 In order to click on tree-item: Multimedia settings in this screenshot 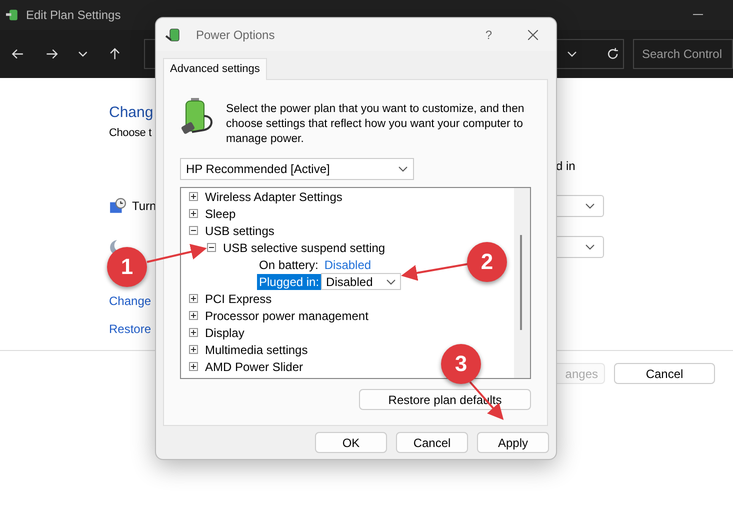, I will do `click(256, 349)`.